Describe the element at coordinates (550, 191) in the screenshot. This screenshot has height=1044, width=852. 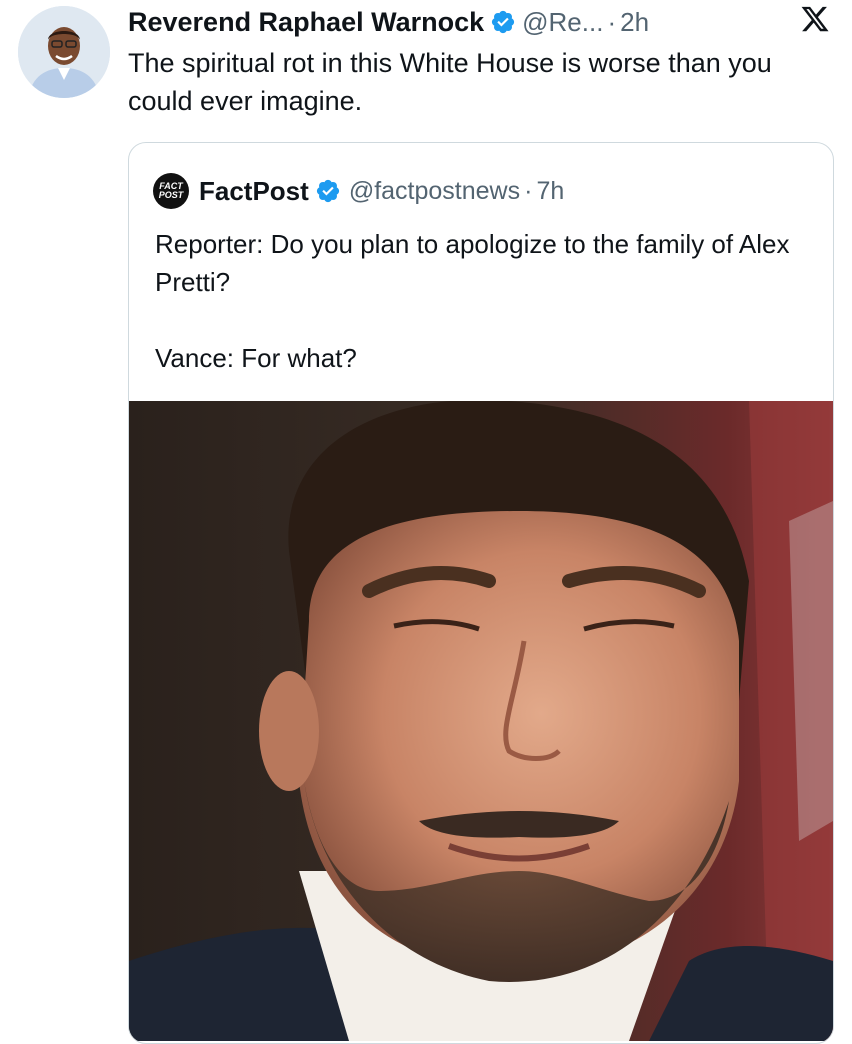
I see `quoted-tweet-time: 7h` at that location.